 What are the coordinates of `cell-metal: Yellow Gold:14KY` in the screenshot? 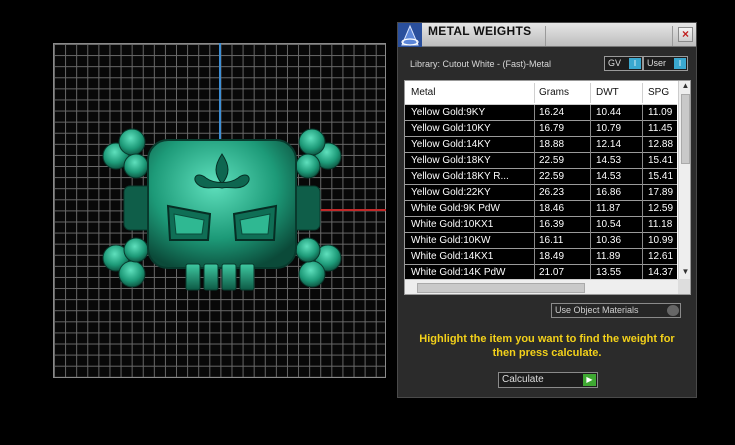 It's located at (451, 144).